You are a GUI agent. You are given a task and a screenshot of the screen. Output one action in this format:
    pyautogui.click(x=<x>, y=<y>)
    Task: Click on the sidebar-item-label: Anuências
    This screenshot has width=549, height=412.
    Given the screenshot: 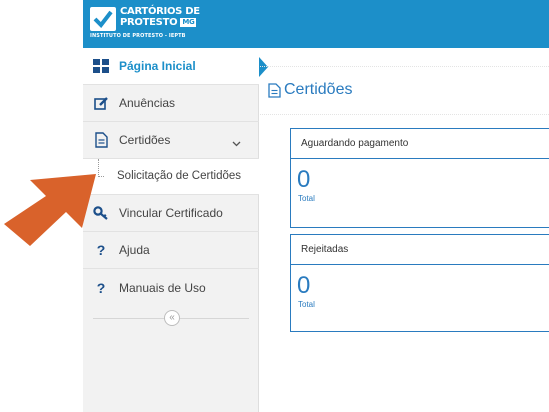 What is the action you would take?
    pyautogui.click(x=147, y=103)
    